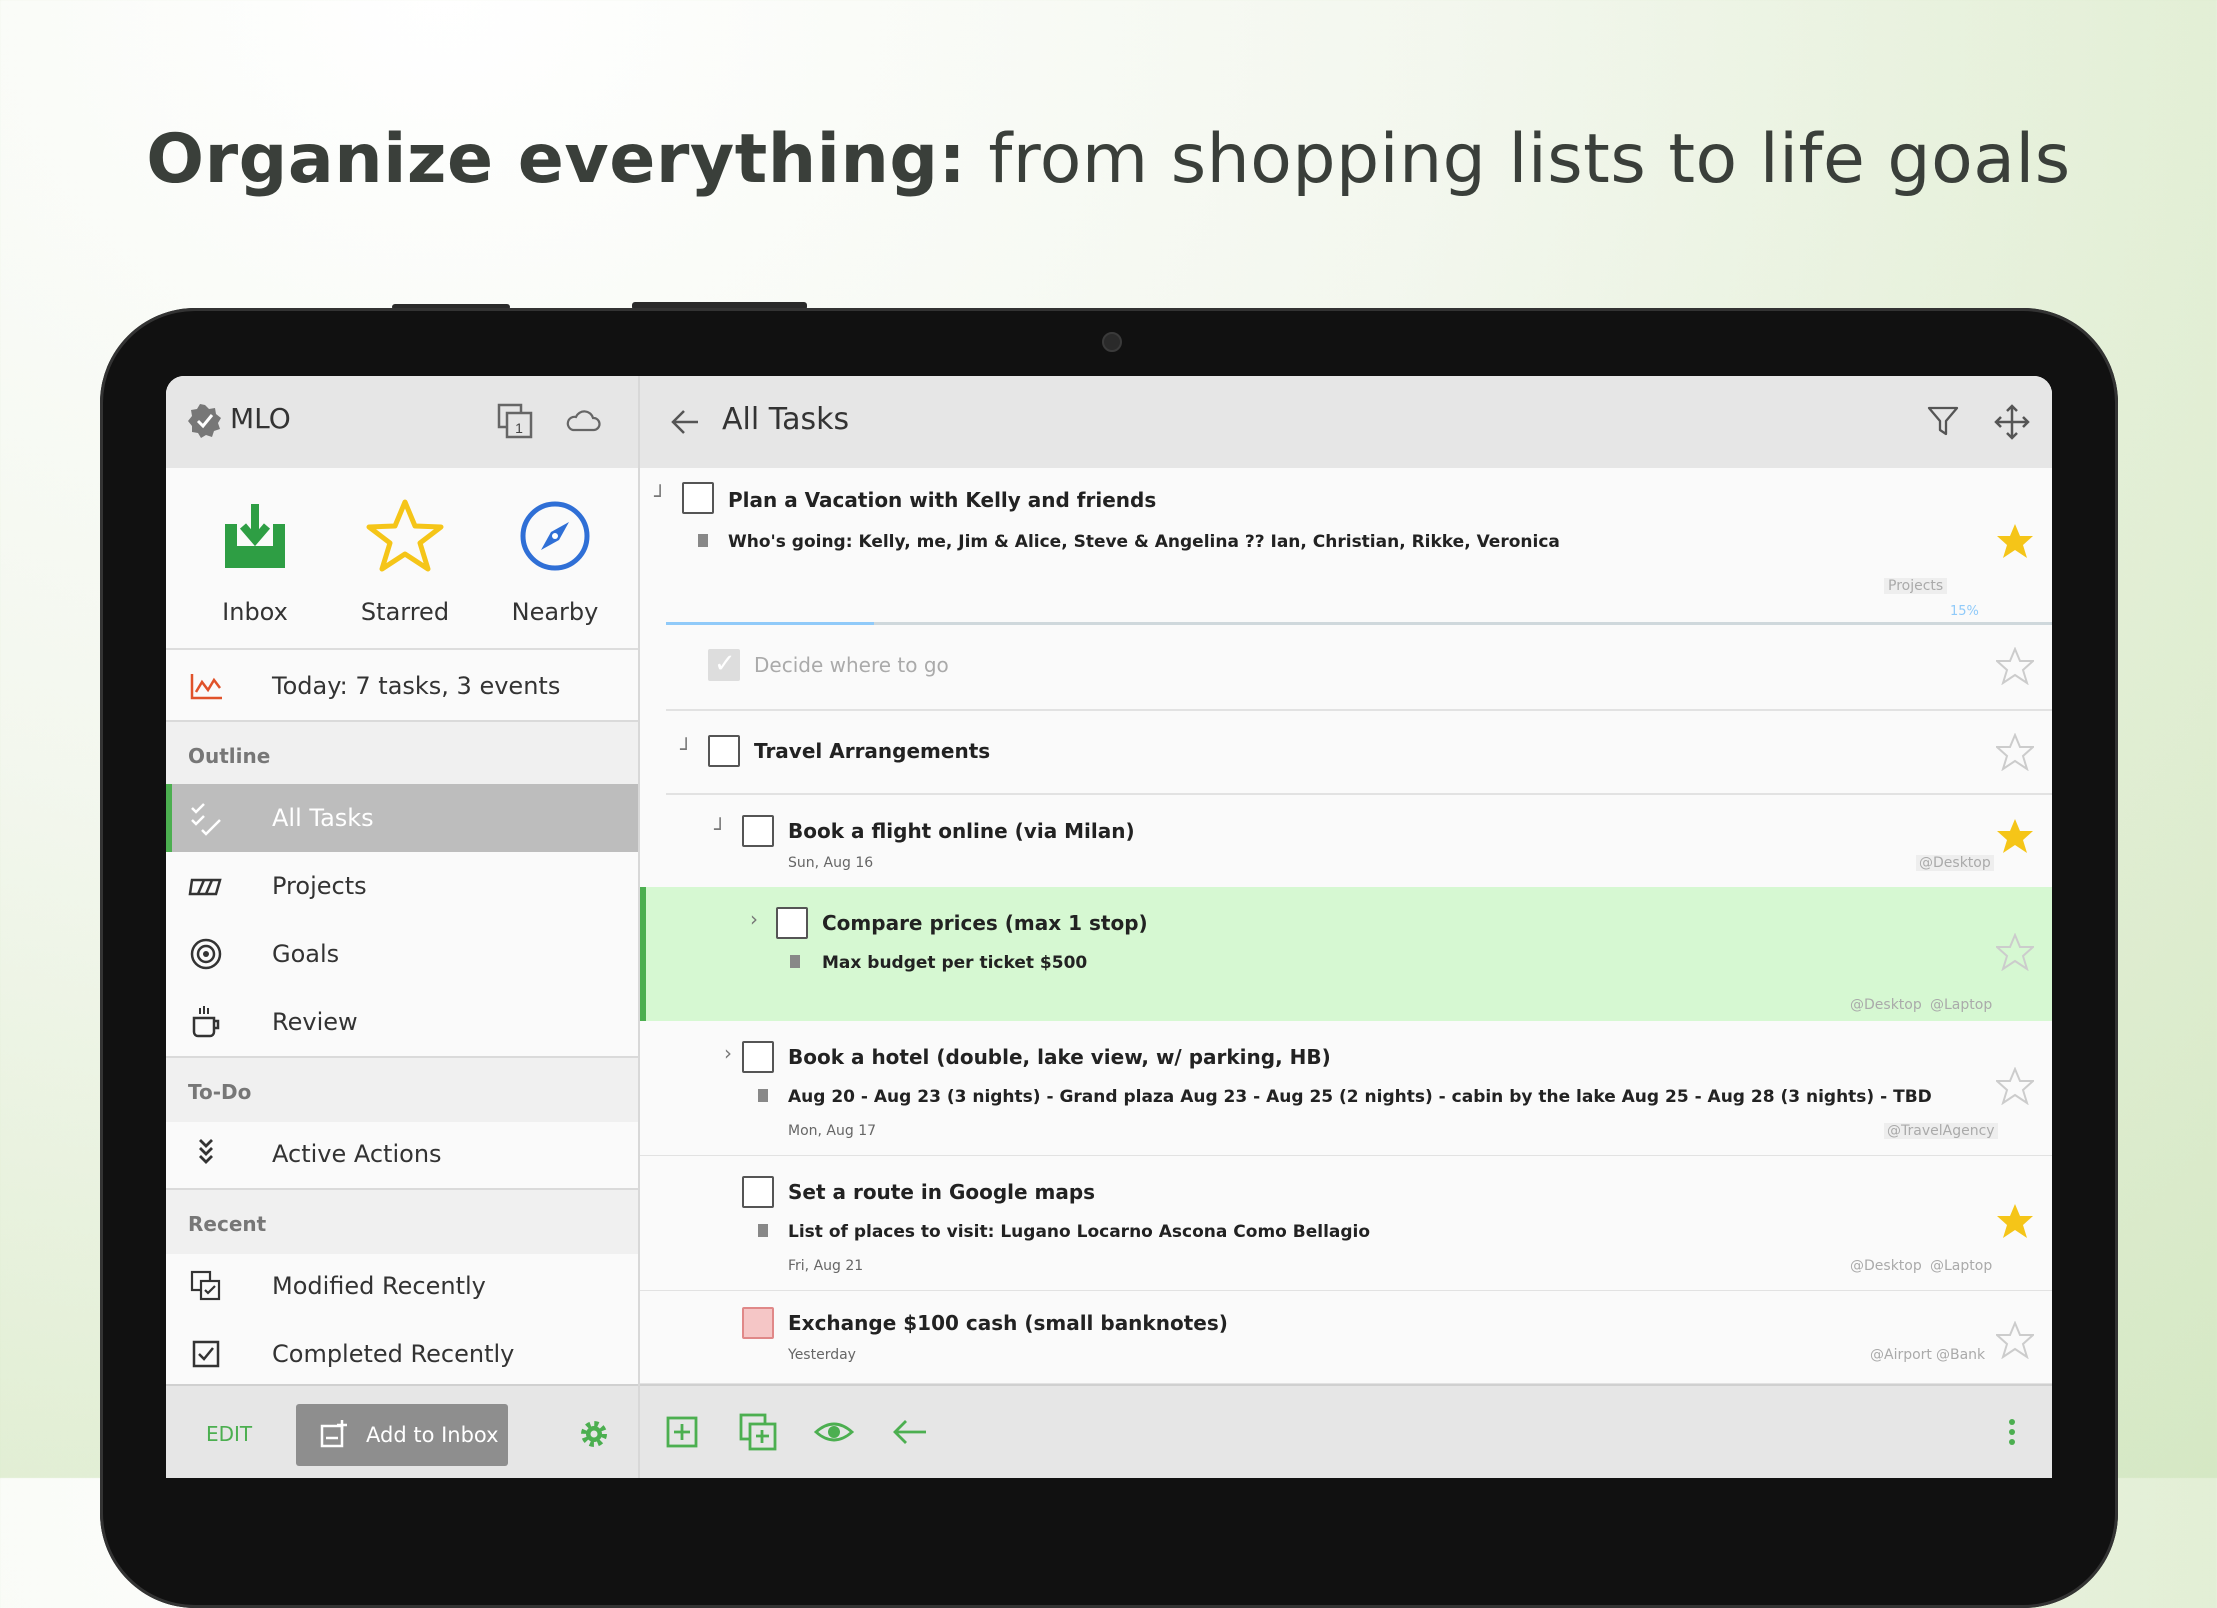 The image size is (2217, 1608). I want to click on sync-count-icon: 1, so click(515, 421).